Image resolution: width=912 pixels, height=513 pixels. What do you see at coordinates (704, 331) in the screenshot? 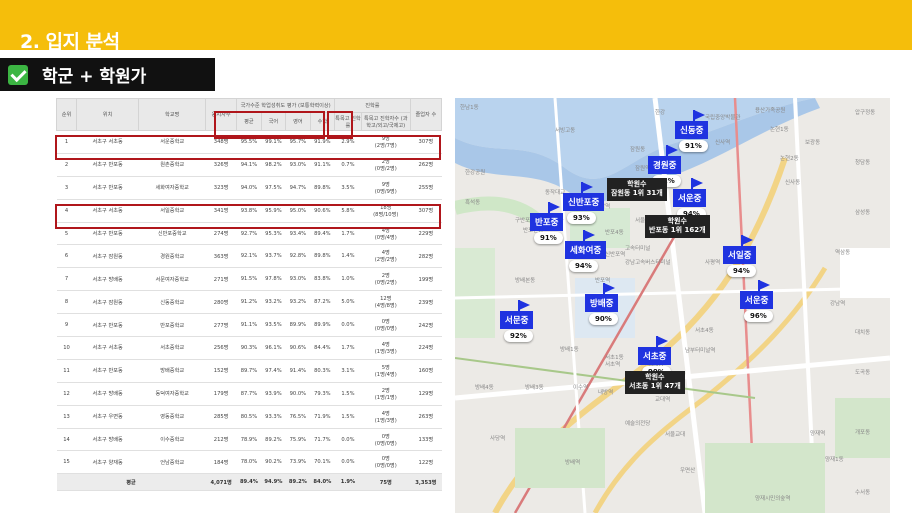
I see `map-place-label: 서초4동` at bounding box center [704, 331].